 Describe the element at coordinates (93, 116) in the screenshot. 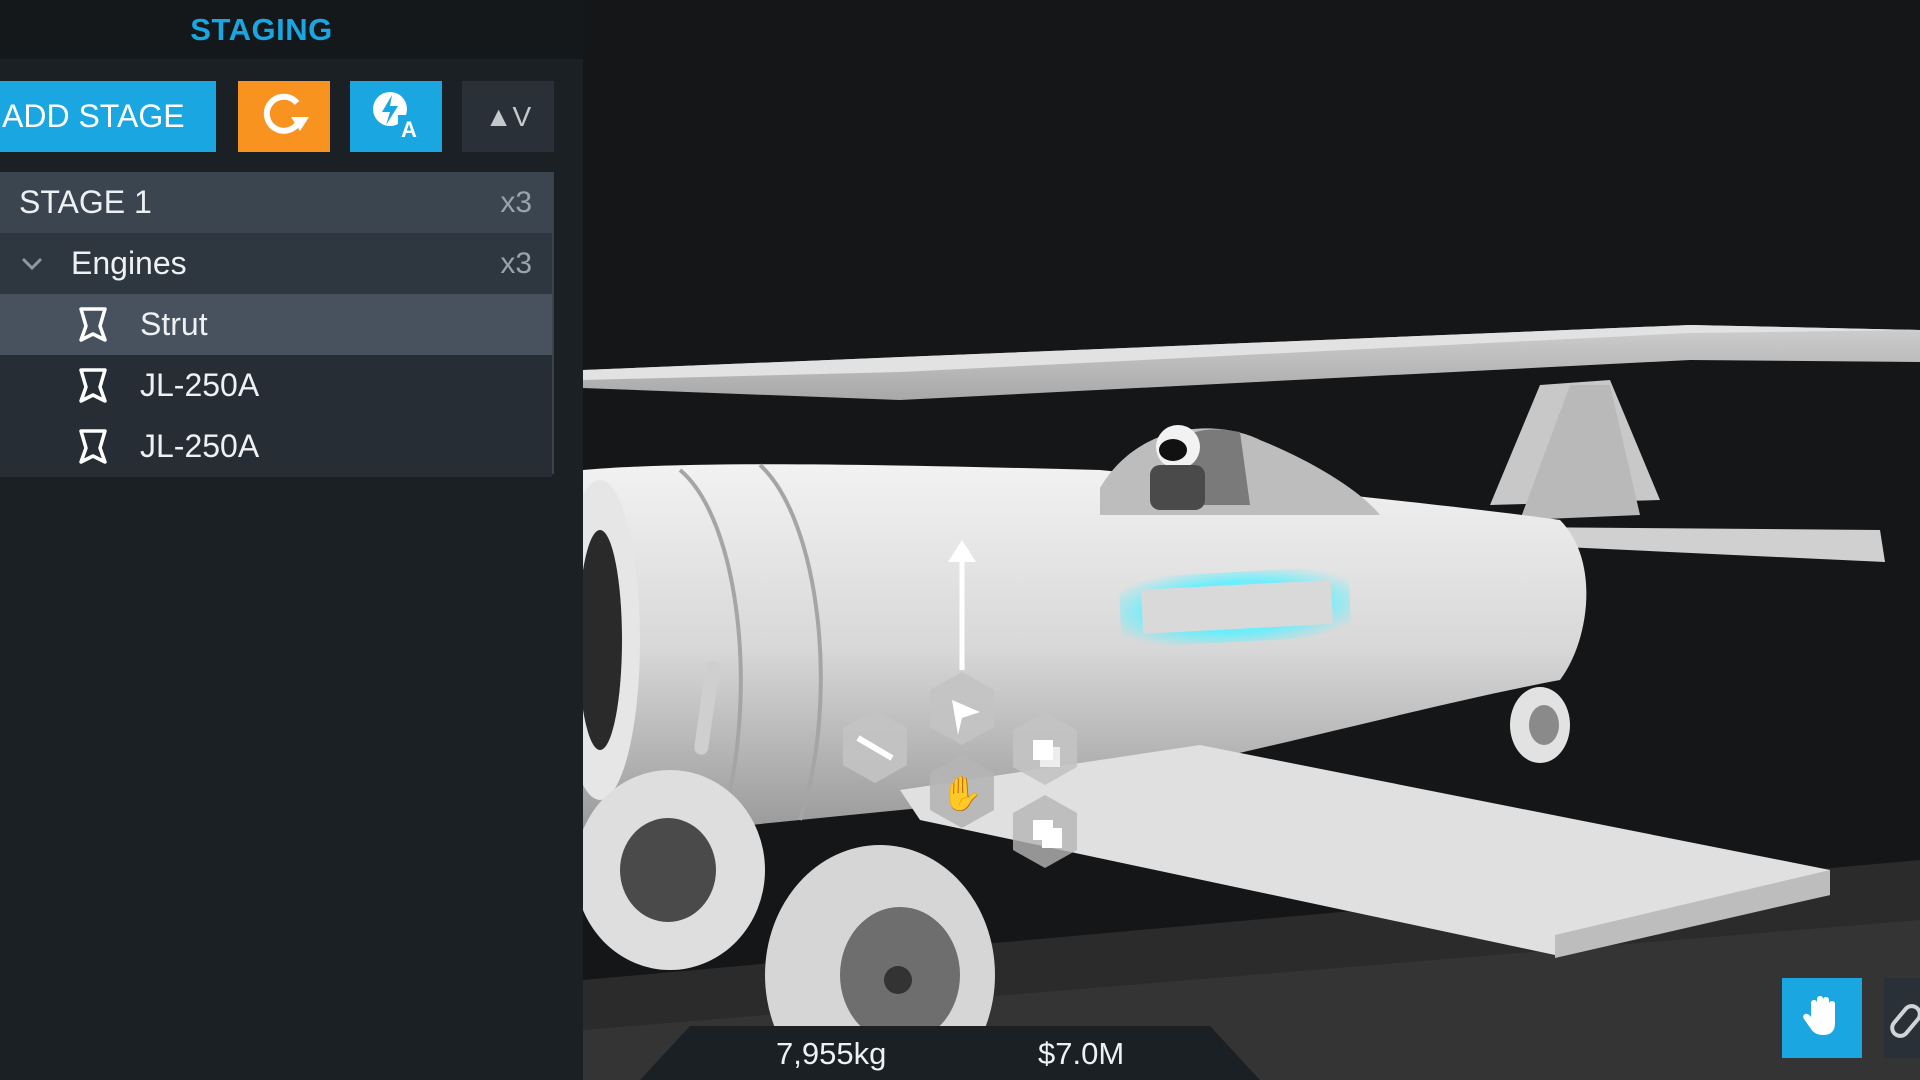

I see `add-stage-label: ADD STAGE` at that location.